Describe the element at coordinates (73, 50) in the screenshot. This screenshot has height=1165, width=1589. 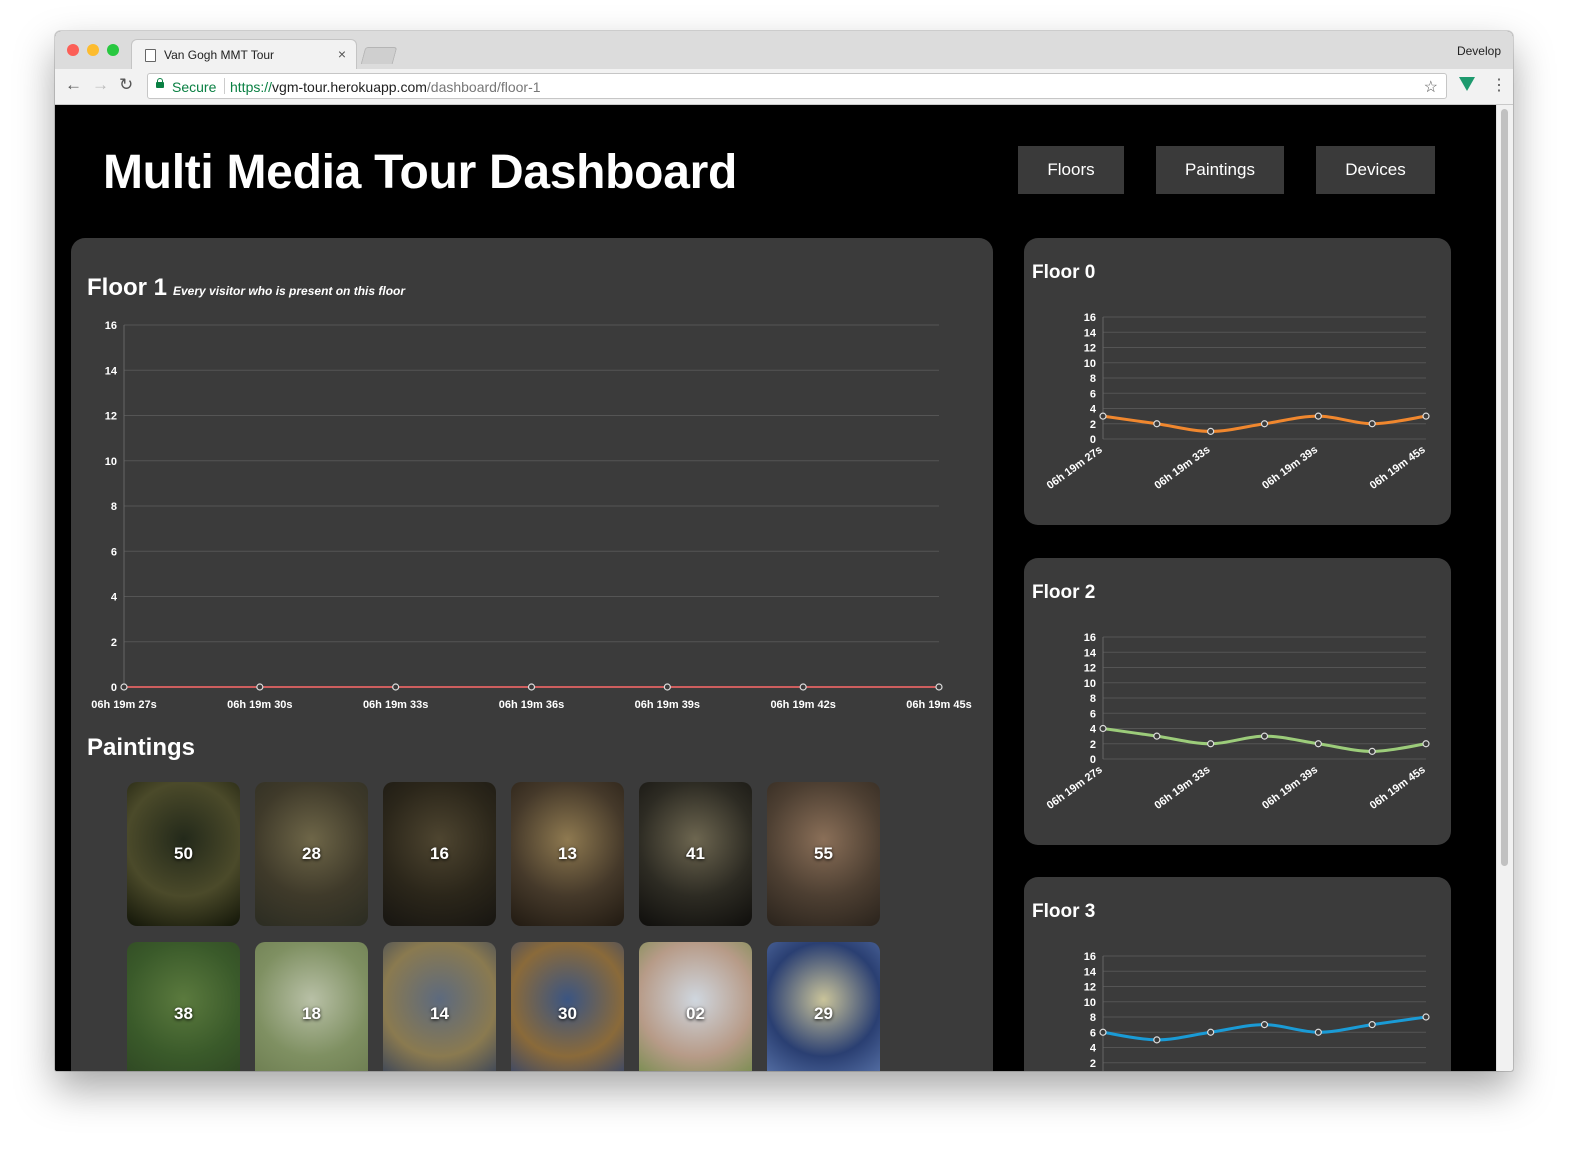
I see `close-window-button` at that location.